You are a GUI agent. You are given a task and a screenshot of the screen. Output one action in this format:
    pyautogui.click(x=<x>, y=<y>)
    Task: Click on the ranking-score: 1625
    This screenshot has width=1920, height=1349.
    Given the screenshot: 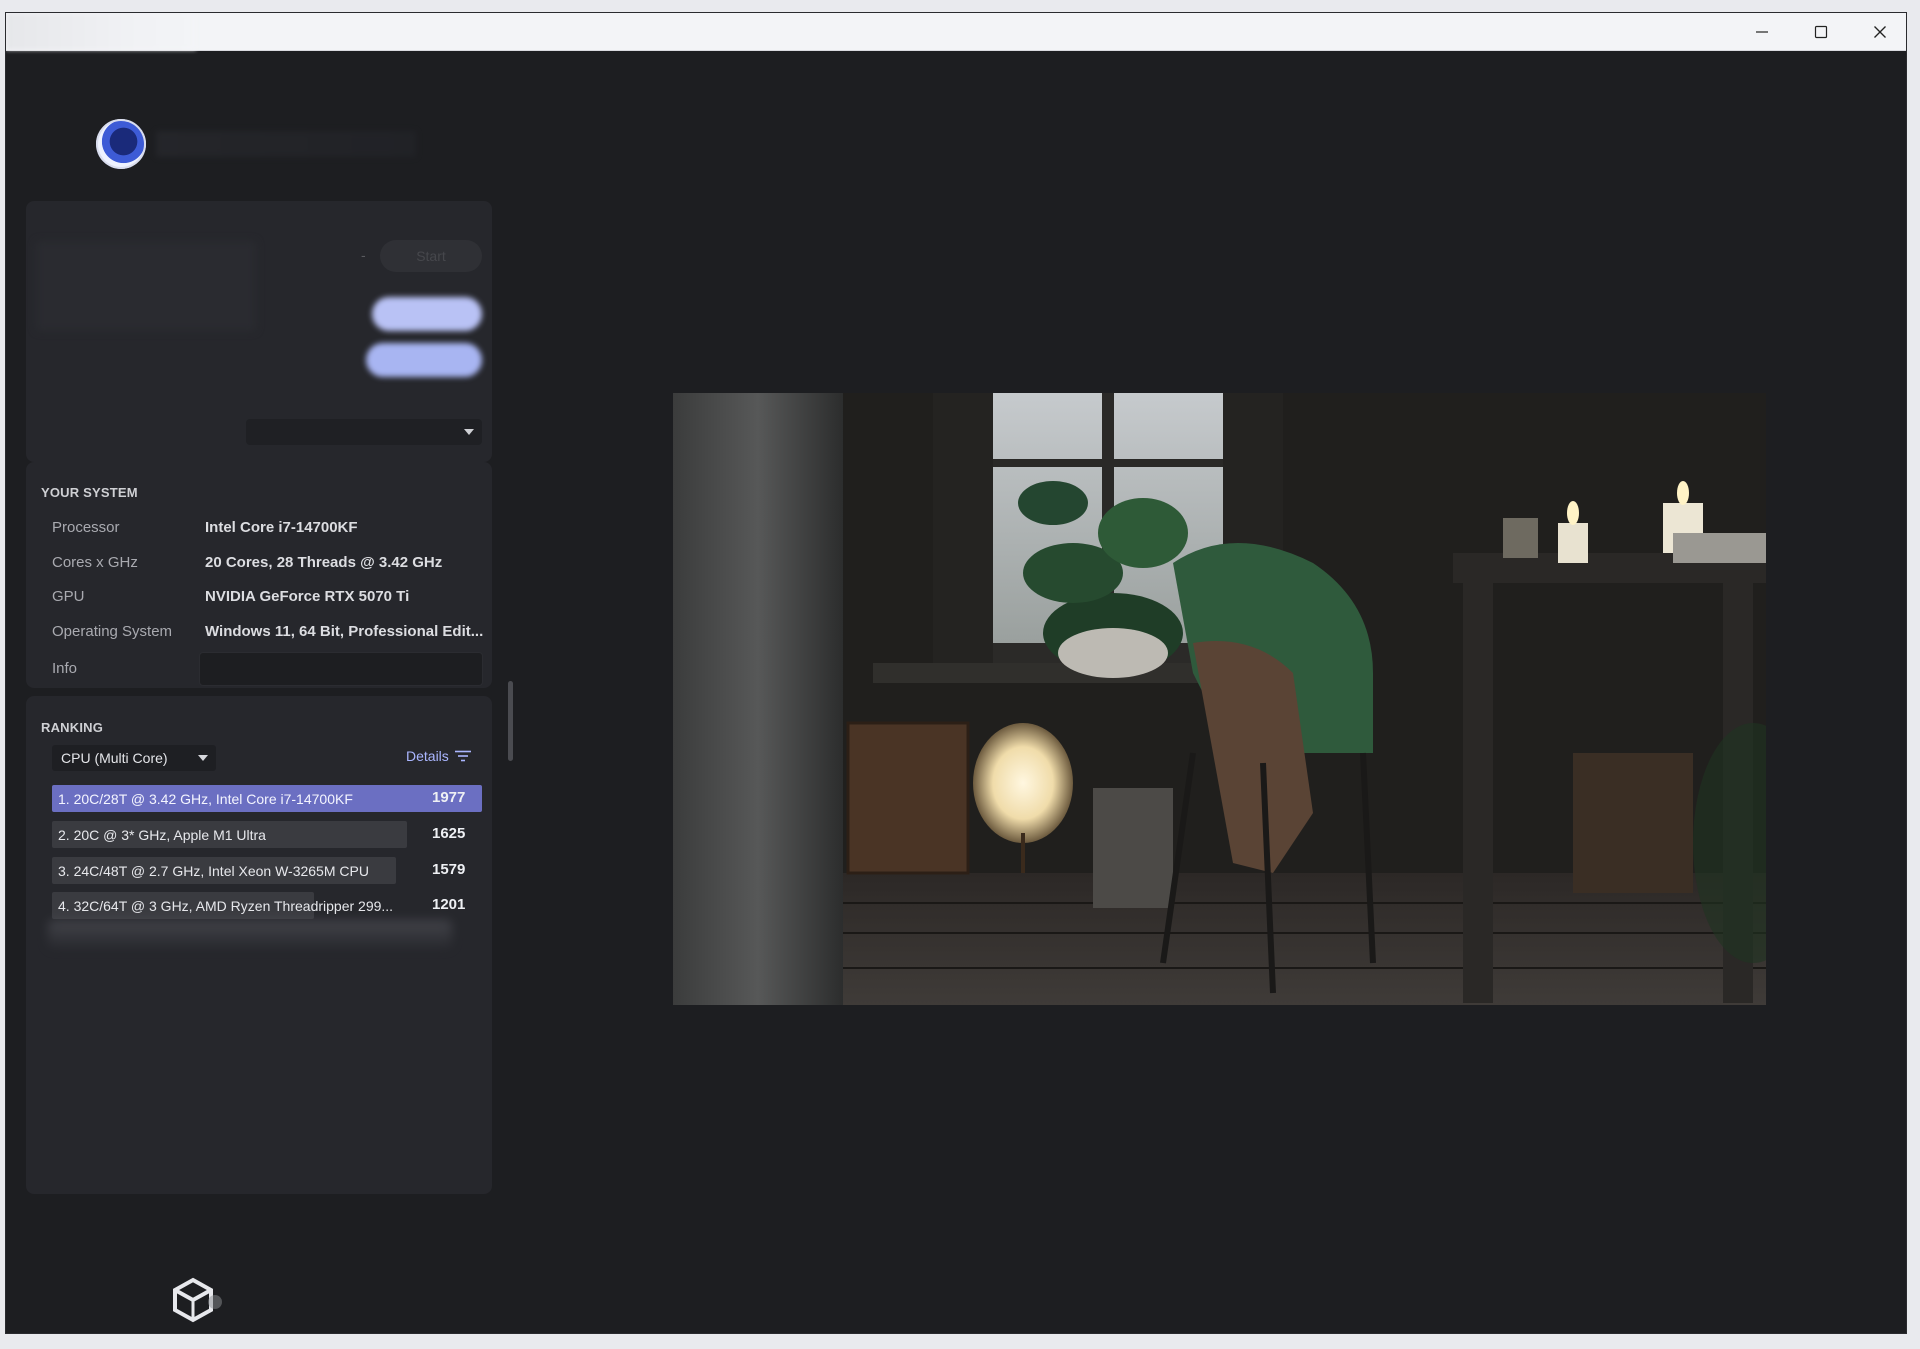 What is the action you would take?
    pyautogui.click(x=449, y=833)
    